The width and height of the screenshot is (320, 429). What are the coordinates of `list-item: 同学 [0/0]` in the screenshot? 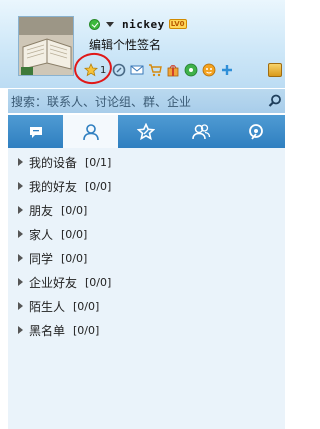 It's located at (52, 258).